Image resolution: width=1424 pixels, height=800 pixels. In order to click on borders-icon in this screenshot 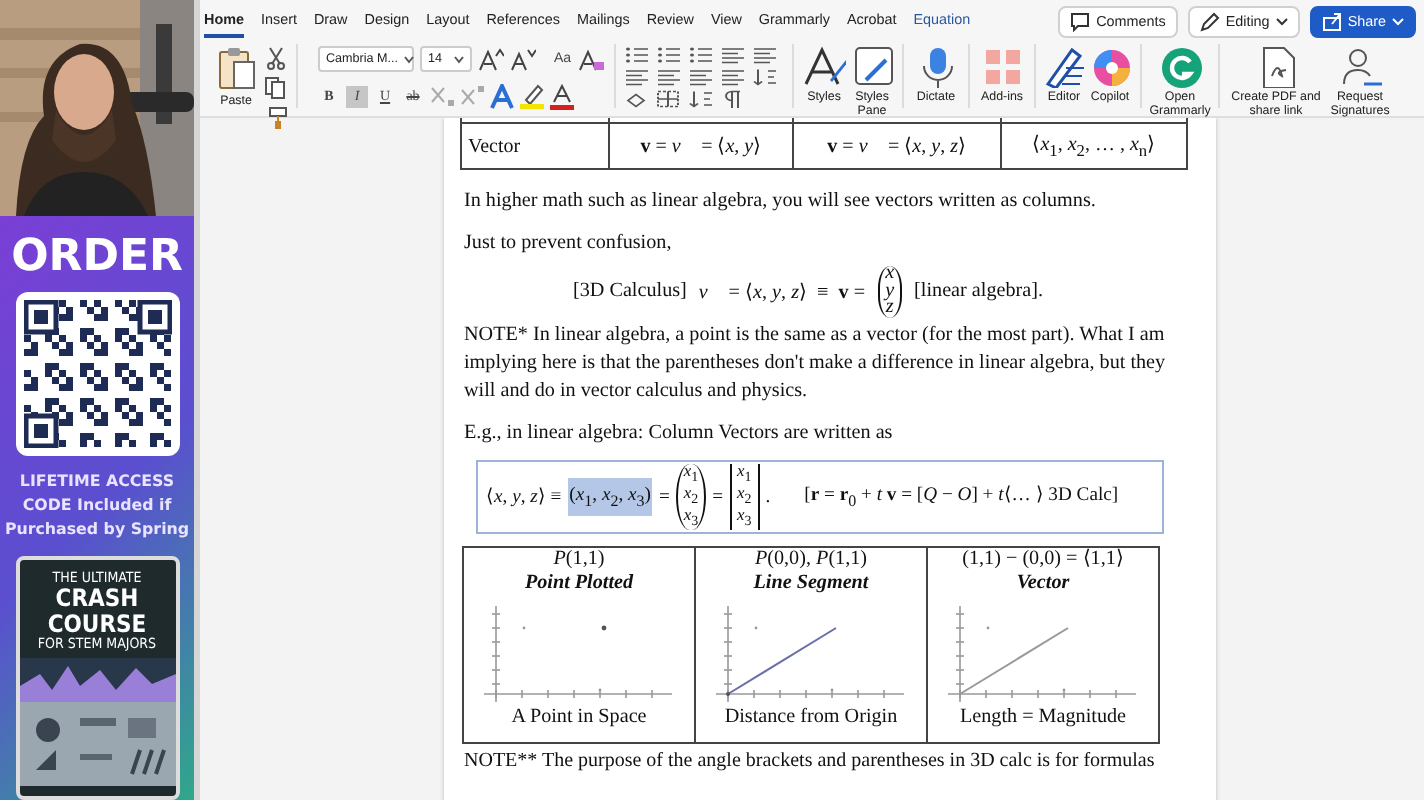, I will do `click(668, 99)`.